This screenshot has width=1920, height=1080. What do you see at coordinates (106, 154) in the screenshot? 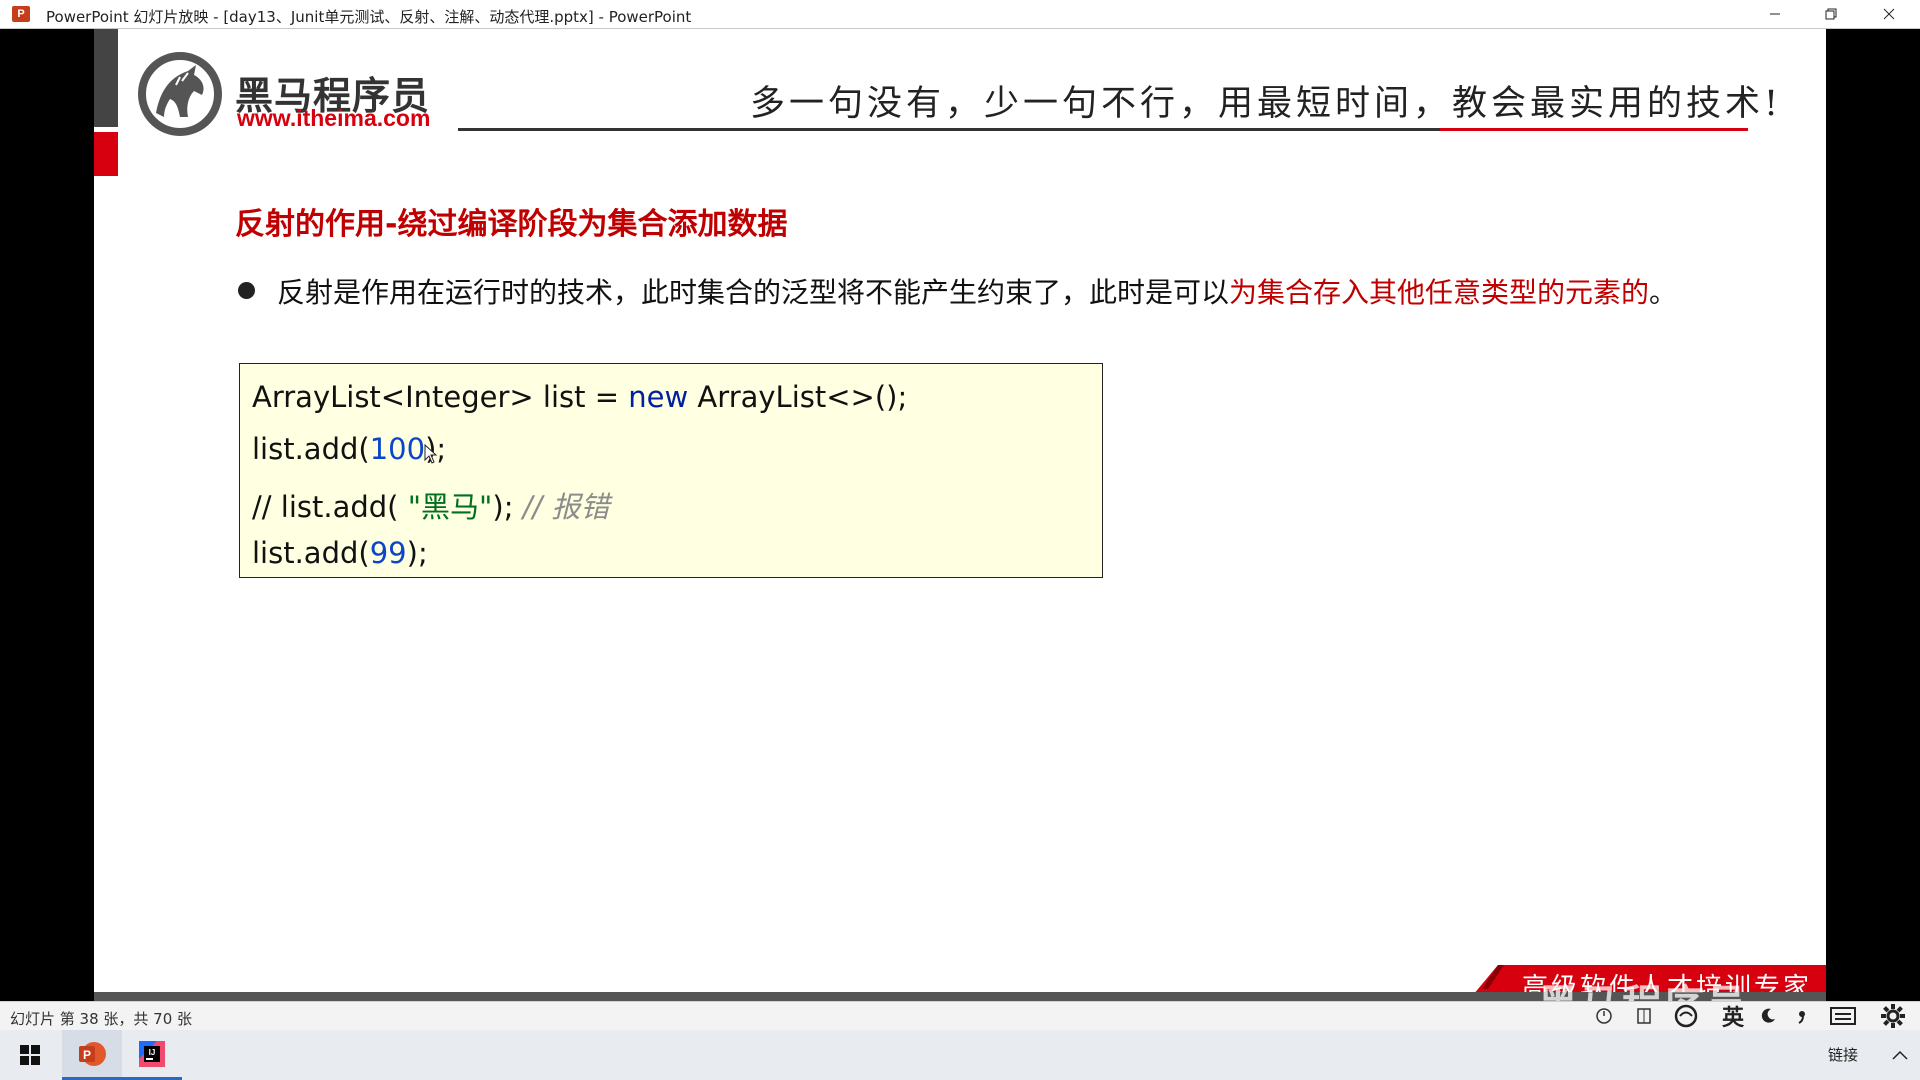
I see `header-accent-red` at bounding box center [106, 154].